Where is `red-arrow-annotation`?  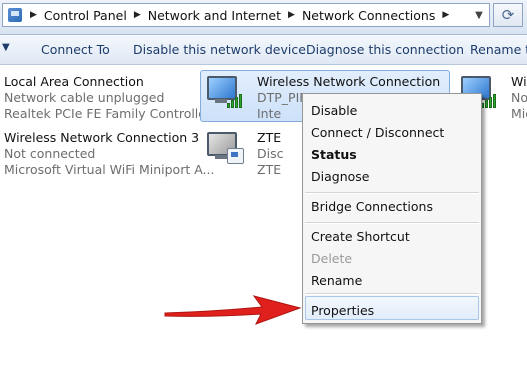
red-arrow-annotation is located at coordinates (233, 310).